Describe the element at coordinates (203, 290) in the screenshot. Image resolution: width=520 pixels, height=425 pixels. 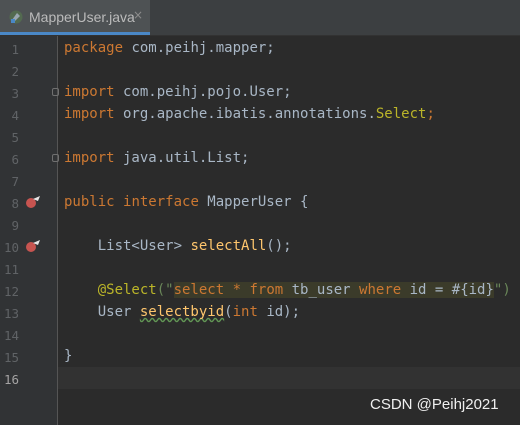
I see `sql-keyword: select` at that location.